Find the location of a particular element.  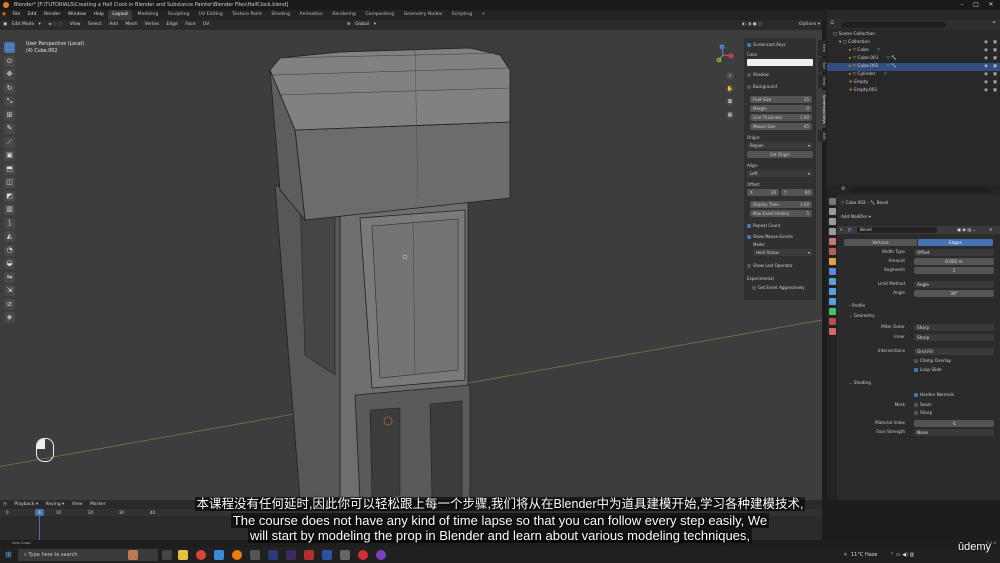

move-tool-icon: ✥ is located at coordinates (9, 74).